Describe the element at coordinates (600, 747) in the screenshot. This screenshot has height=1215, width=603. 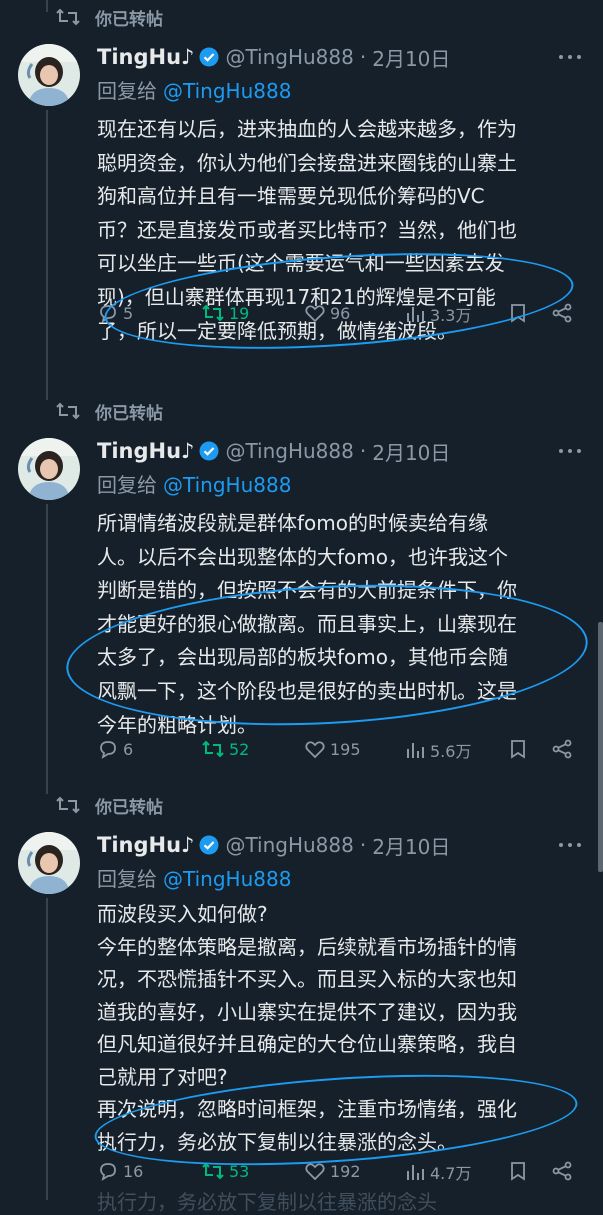
I see `scrollbar` at that location.